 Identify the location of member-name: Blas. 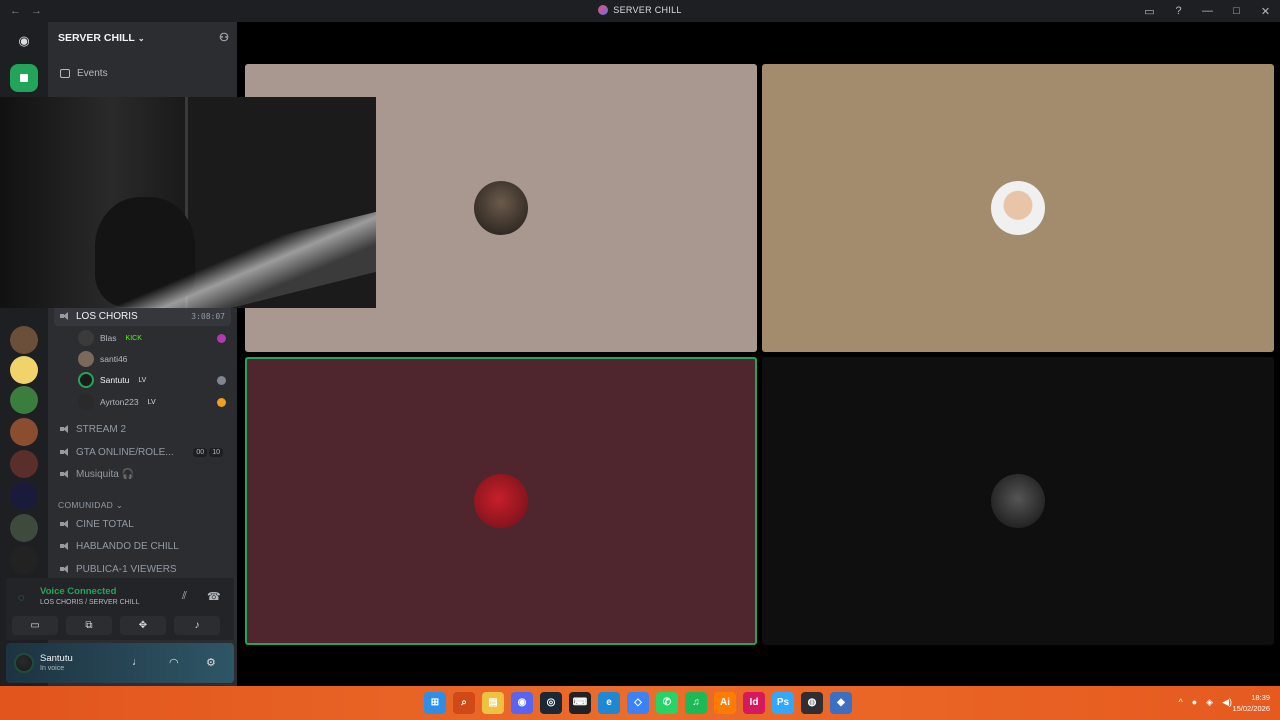
(108, 338).